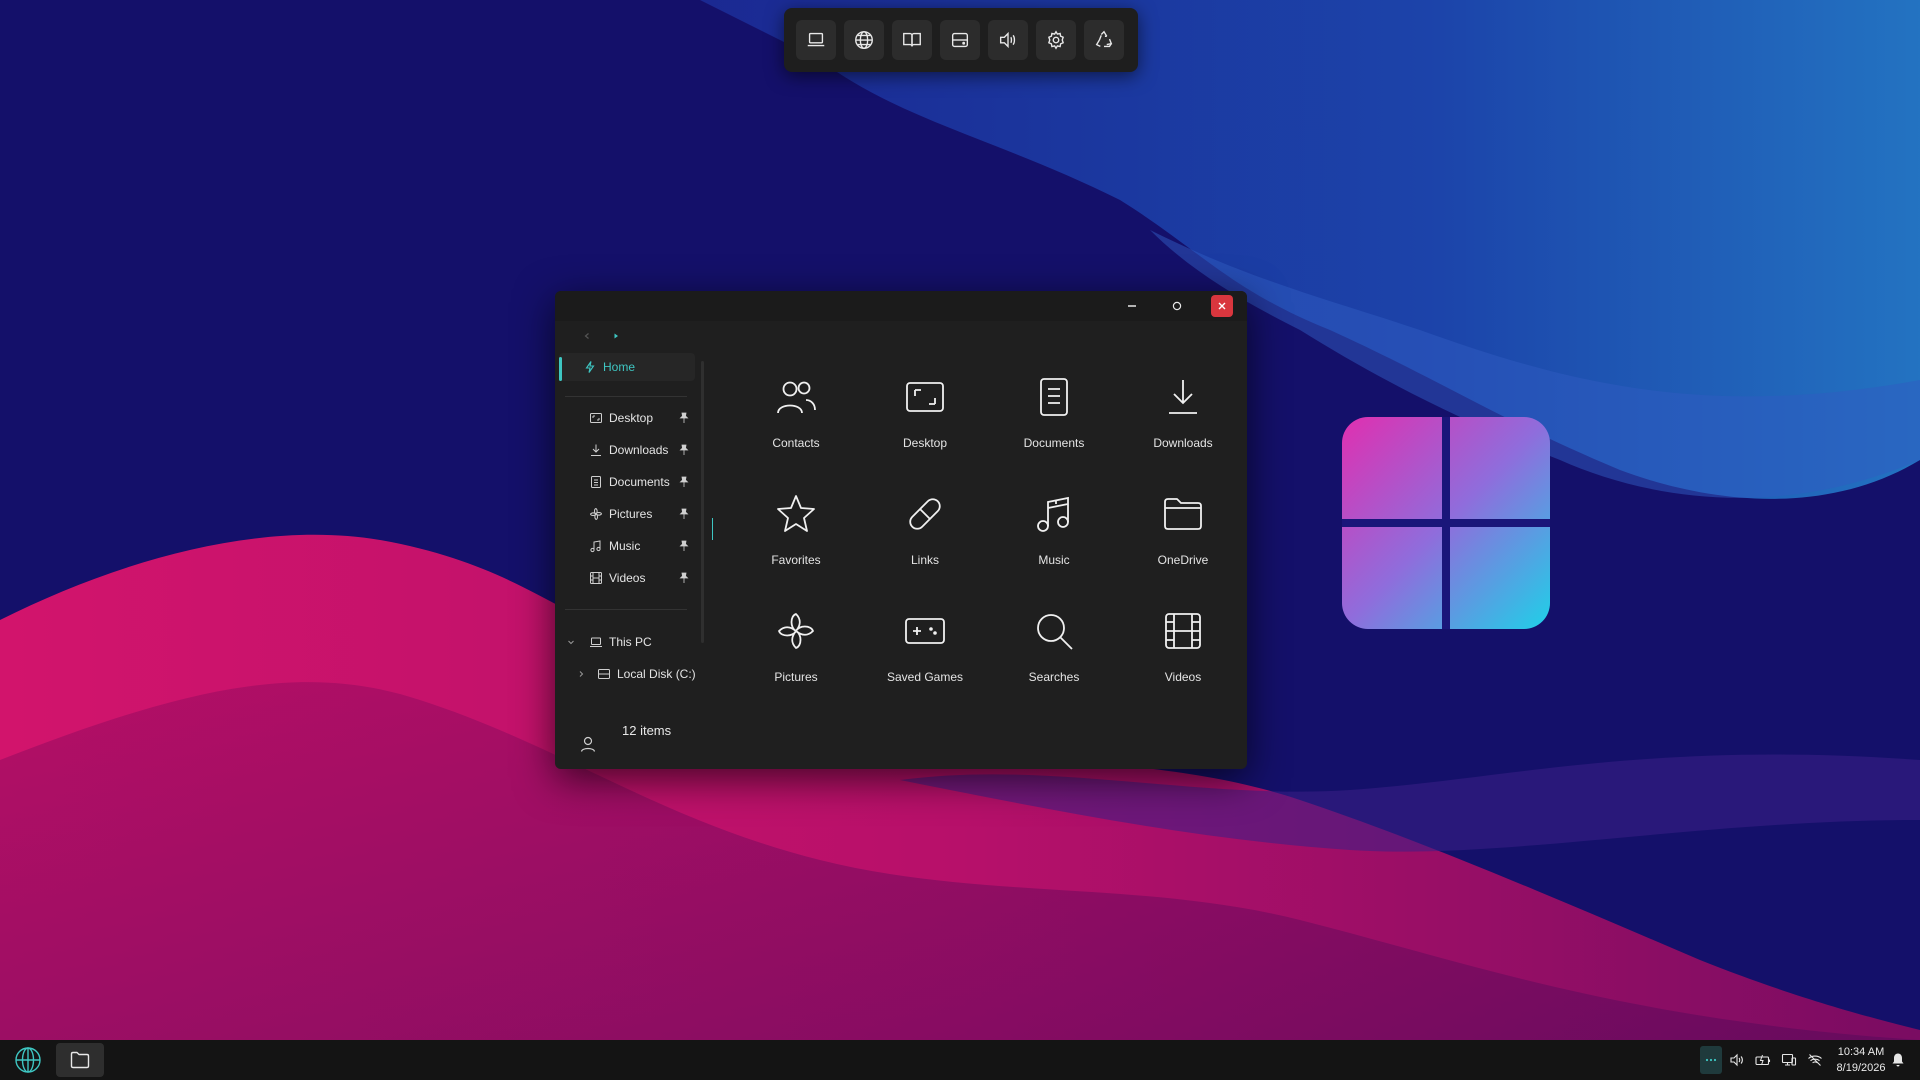  Describe the element at coordinates (1177, 306) in the screenshot. I see `maximize-button` at that location.